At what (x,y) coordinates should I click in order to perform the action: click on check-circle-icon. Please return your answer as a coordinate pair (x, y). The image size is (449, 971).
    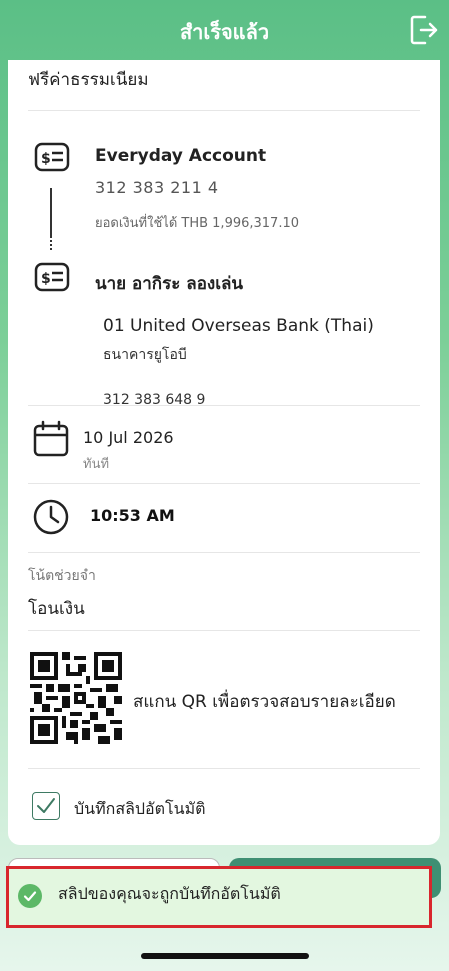
    Looking at the image, I should click on (30, 896).